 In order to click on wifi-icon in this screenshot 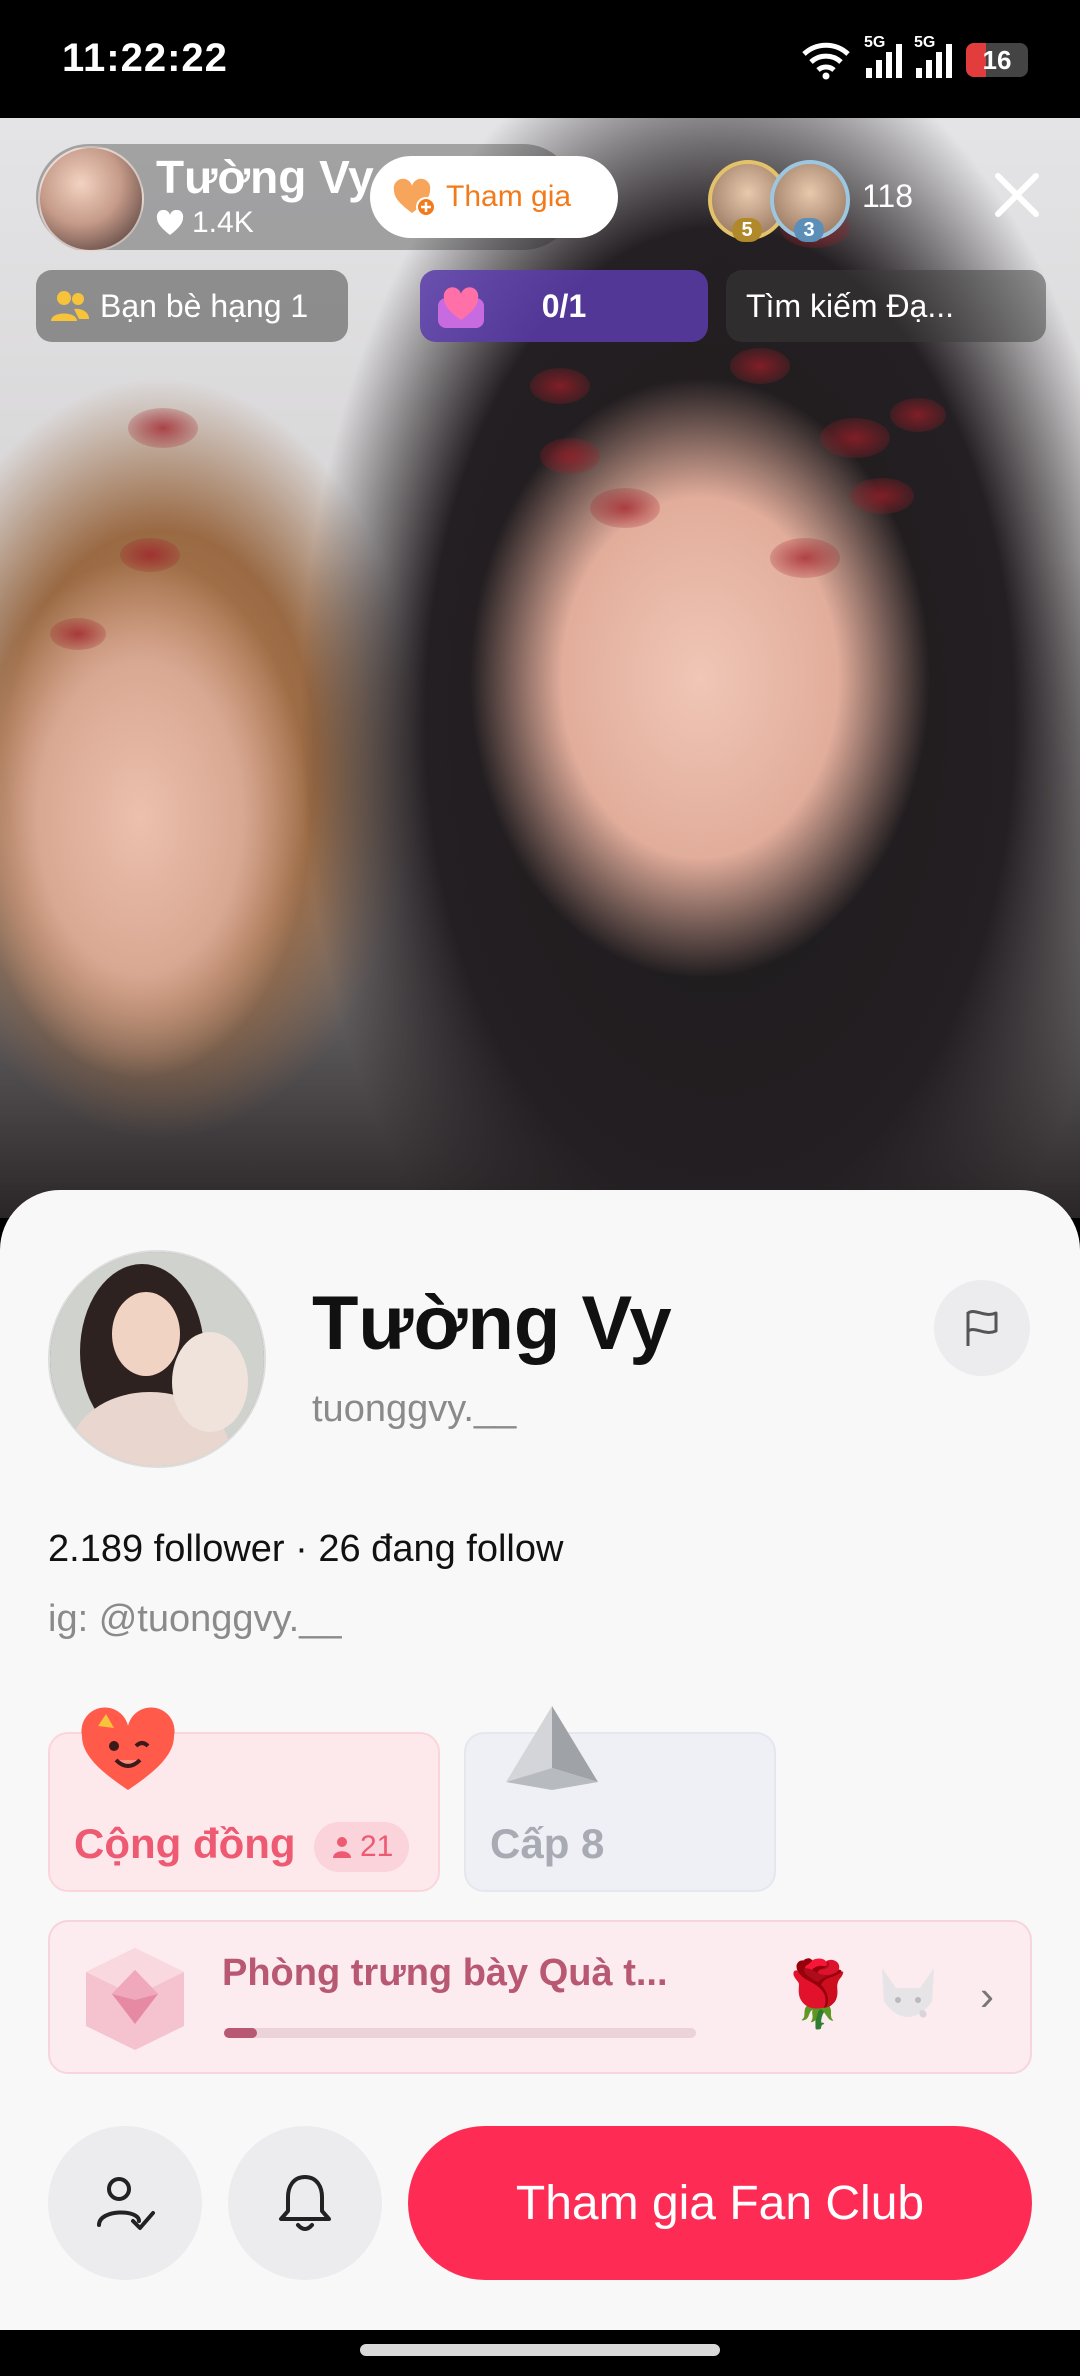, I will do `click(826, 61)`.